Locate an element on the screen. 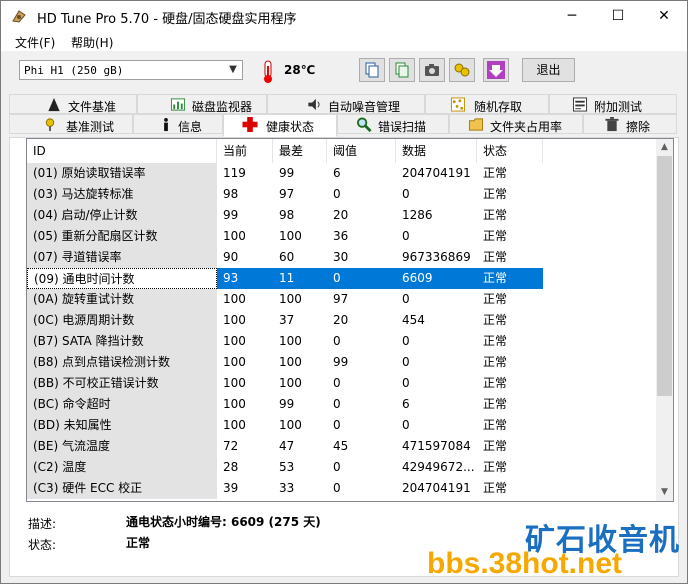 This screenshot has height=584, width=688. table-row: (0C) 电源周期计数 100 37 20 454 正常 is located at coordinates (342, 320).